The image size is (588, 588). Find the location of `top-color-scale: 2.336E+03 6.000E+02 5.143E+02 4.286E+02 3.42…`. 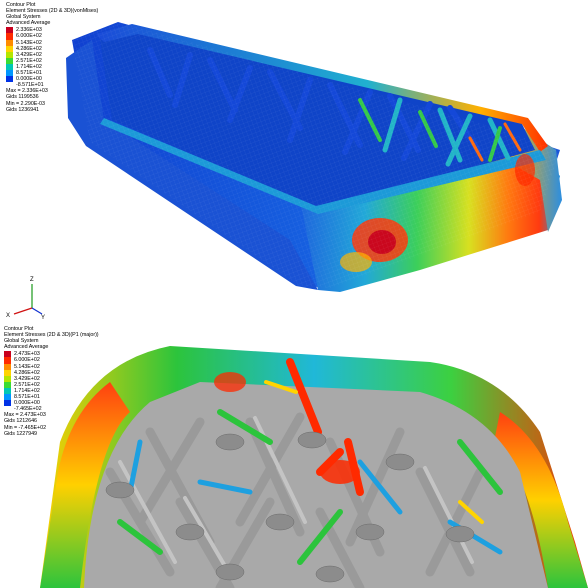

top-color-scale: 2.336E+03 6.000E+02 5.143E+02 4.286E+02 3.42… is located at coordinates (52, 57).